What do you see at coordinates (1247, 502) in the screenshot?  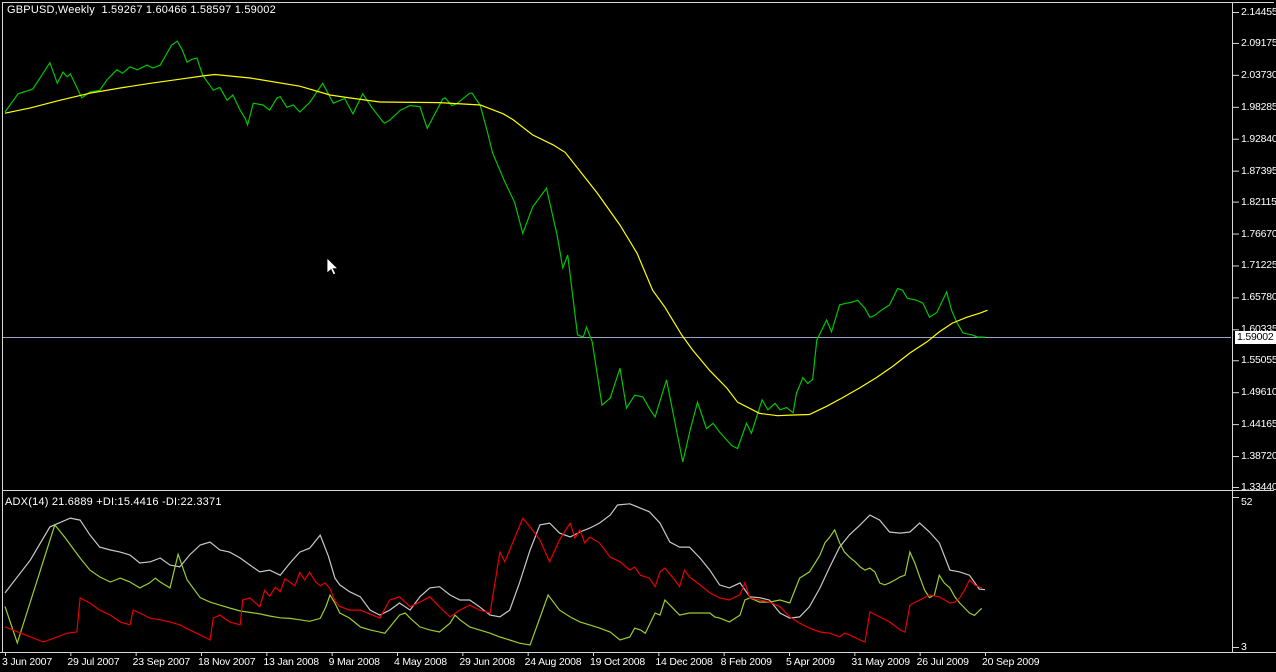 I see `indicator-axis-label: 52` at bounding box center [1247, 502].